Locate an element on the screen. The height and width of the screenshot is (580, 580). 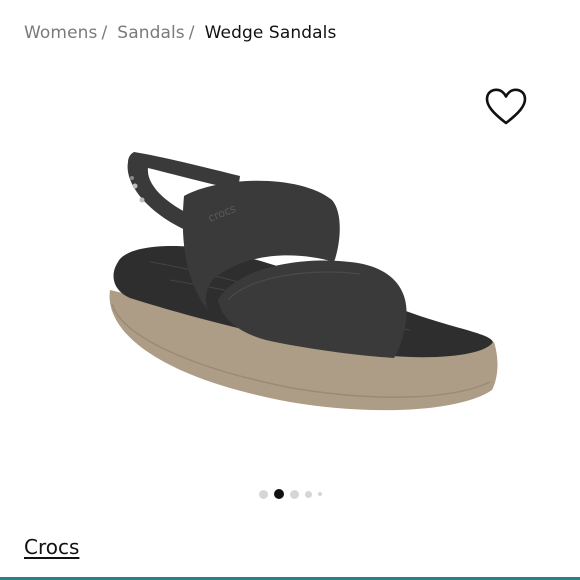
breadcrumb: Womens / Sandals / Wedge Sandals is located at coordinates (180, 33).